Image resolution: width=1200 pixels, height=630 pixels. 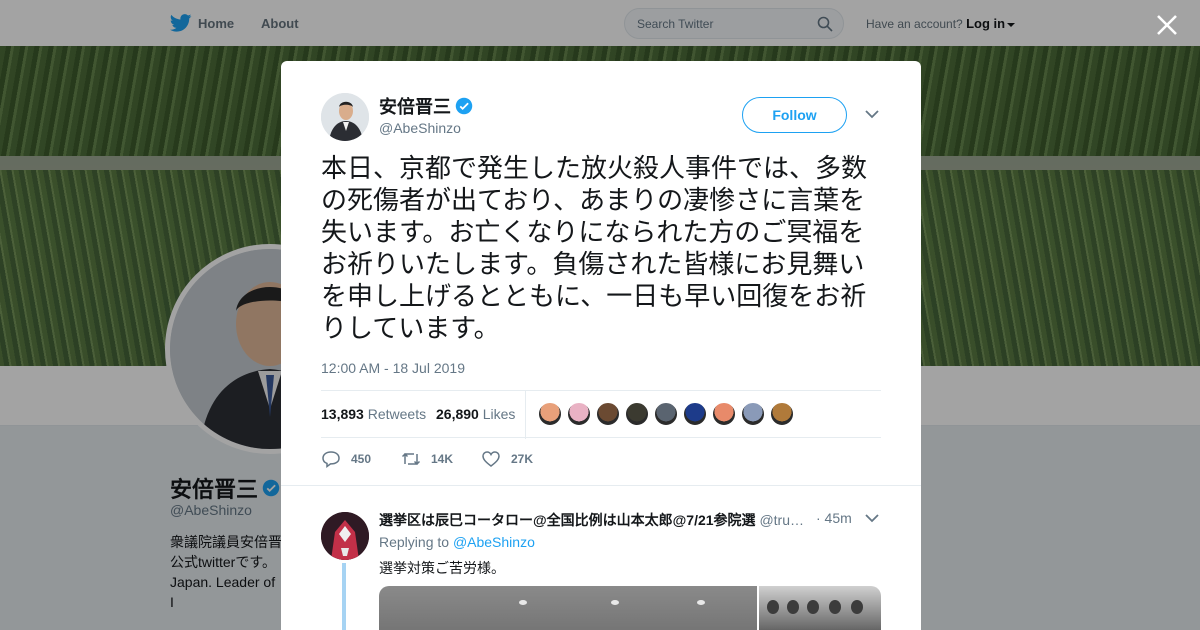 What do you see at coordinates (442, 568) in the screenshot?
I see `reply-text: 選挙対策ご苦労様。` at bounding box center [442, 568].